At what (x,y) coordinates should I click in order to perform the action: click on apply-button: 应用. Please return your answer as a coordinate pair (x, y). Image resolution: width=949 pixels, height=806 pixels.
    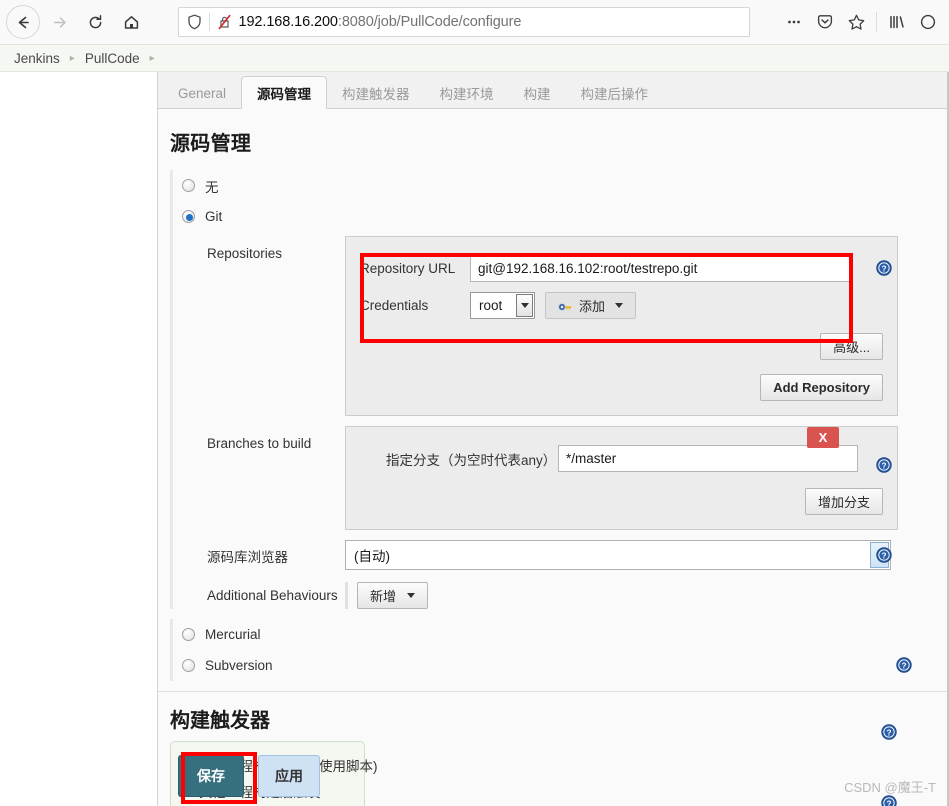
    Looking at the image, I should click on (289, 776).